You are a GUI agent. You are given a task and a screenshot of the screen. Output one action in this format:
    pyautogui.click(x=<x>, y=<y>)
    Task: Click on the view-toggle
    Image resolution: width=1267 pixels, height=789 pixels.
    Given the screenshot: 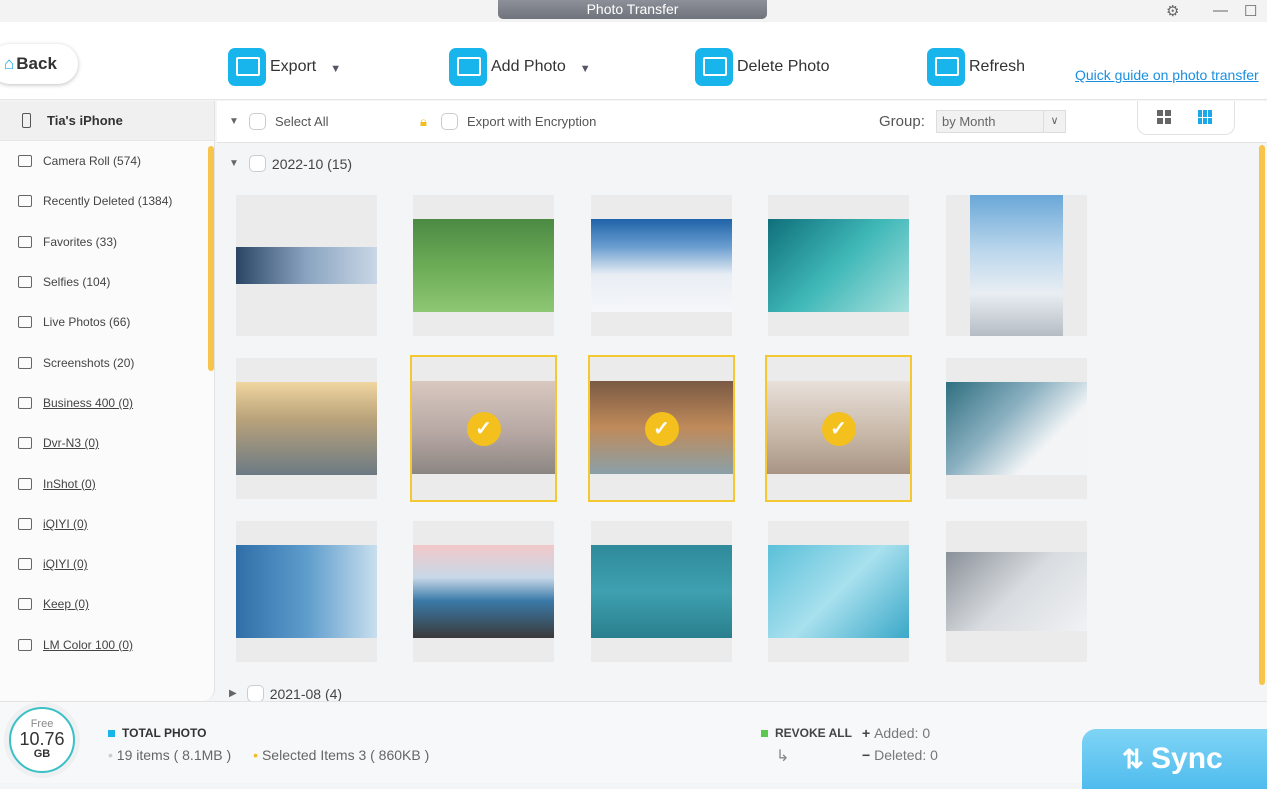 What is the action you would take?
    pyautogui.click(x=1186, y=118)
    